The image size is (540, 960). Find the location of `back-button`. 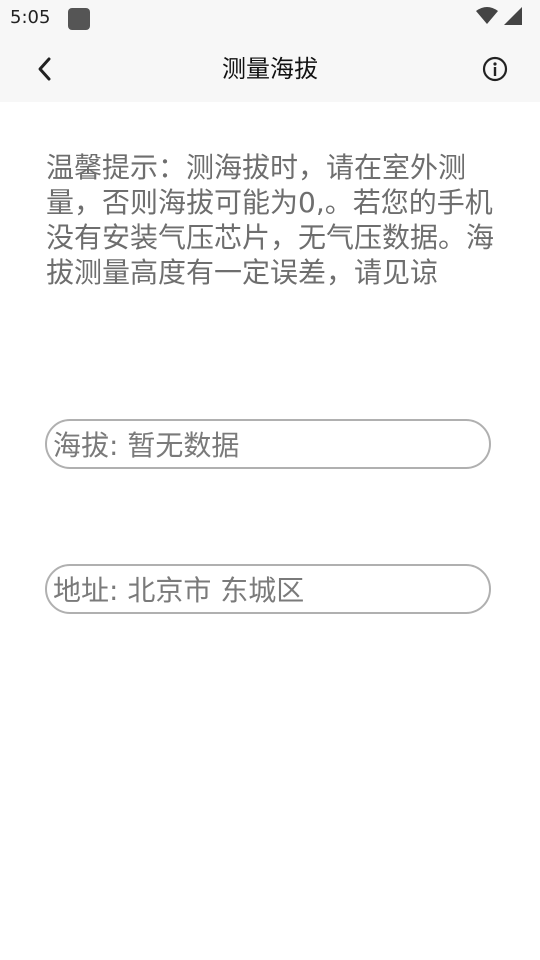

back-button is located at coordinates (45, 69).